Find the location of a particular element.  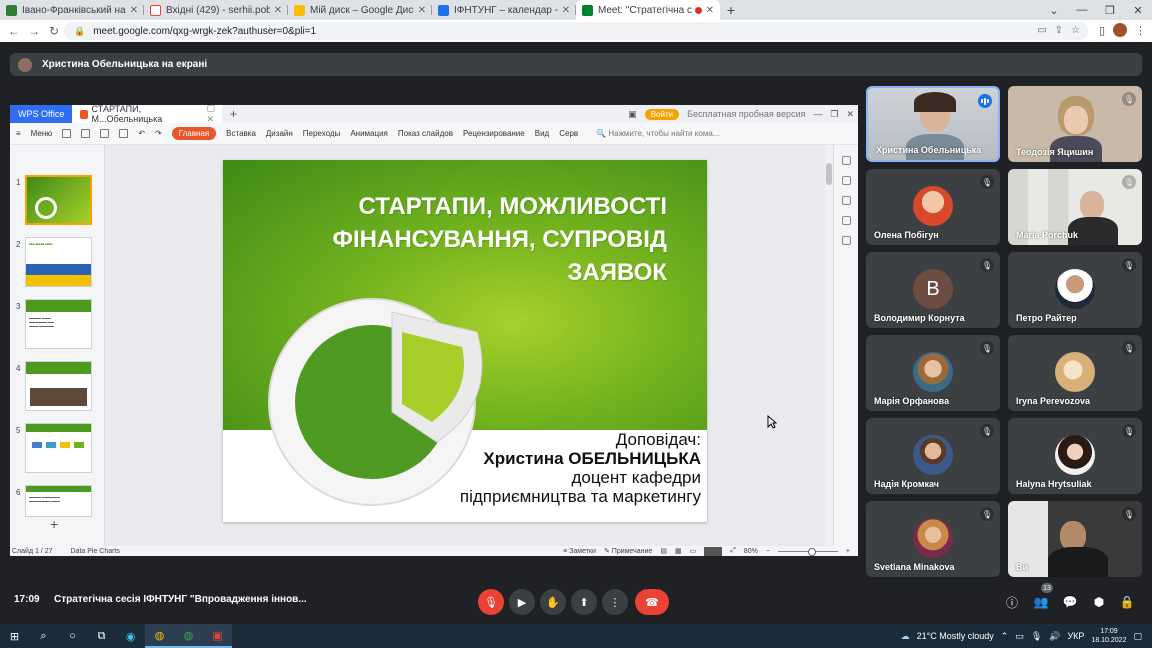

browser-tab-5: Meet: "Стратегічна сесія ІФ... ✕ is located at coordinates (648, 10).